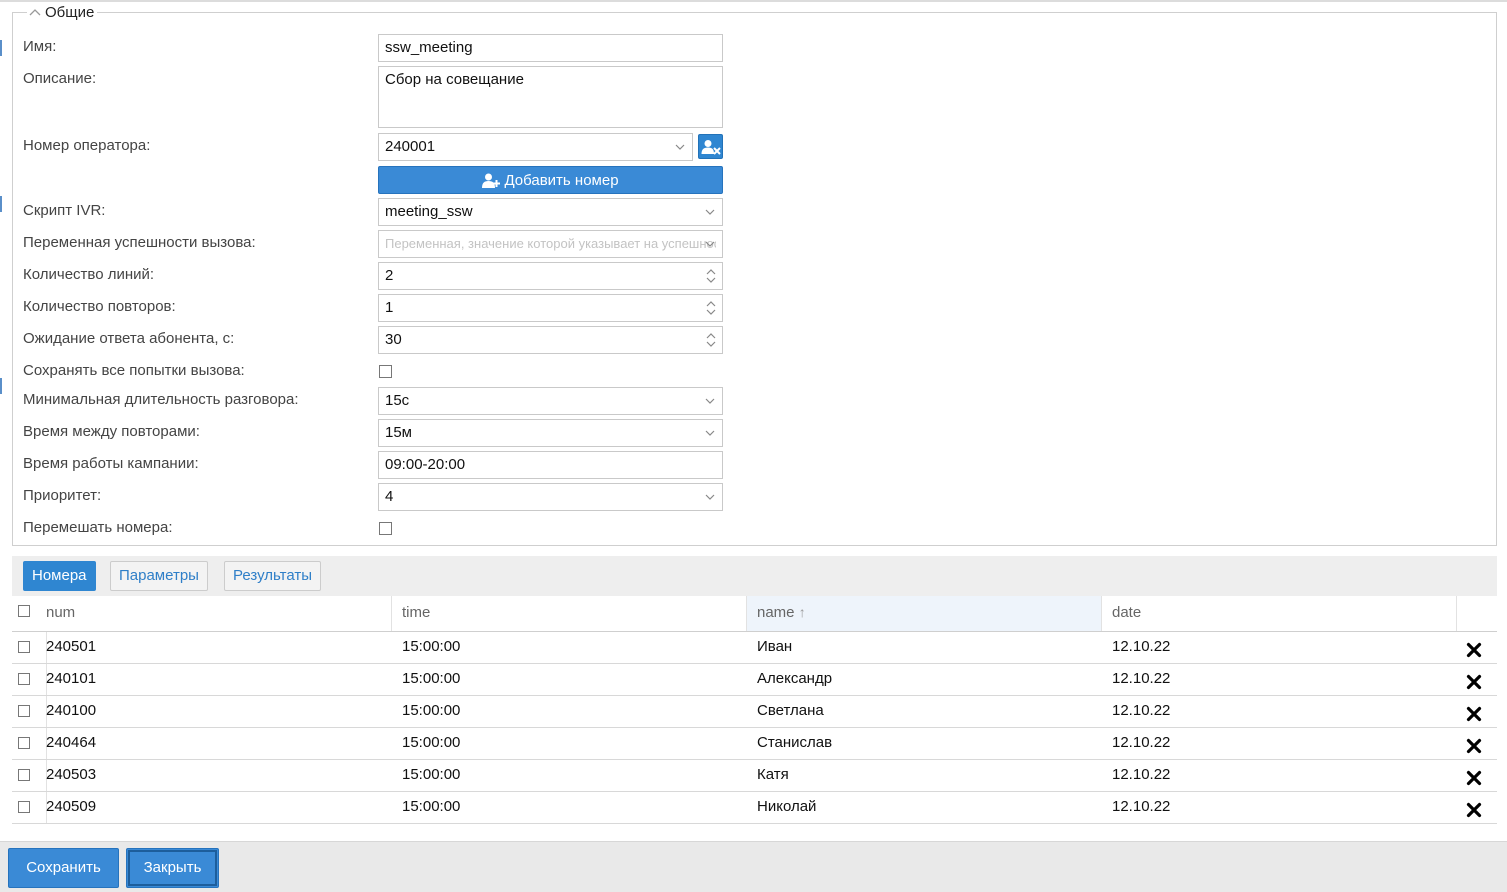 This screenshot has width=1507, height=892. Describe the element at coordinates (60, 78) in the screenshot. I see `description-label: Описание:` at that location.